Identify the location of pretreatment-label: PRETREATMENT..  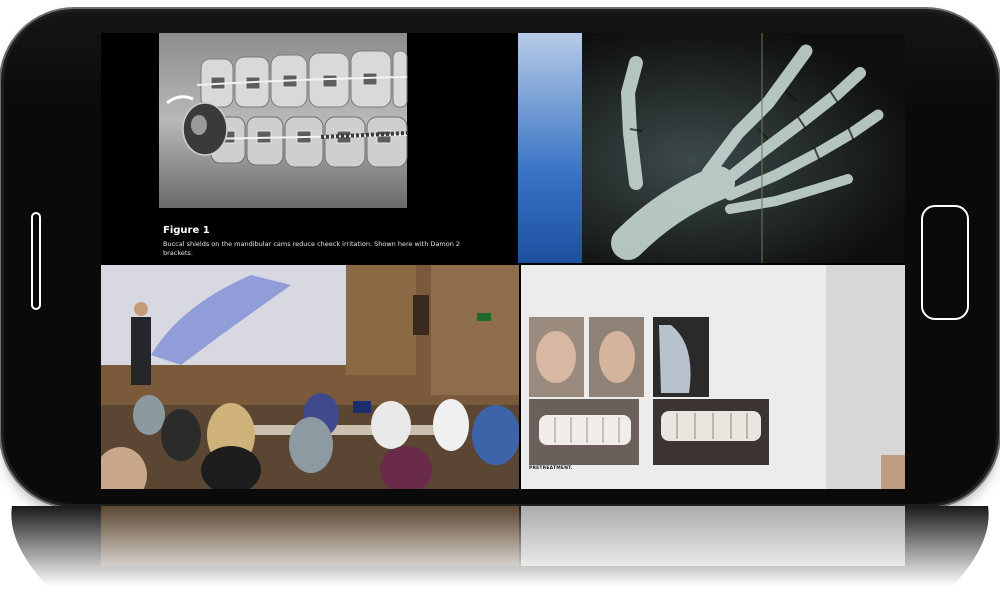
(551, 468).